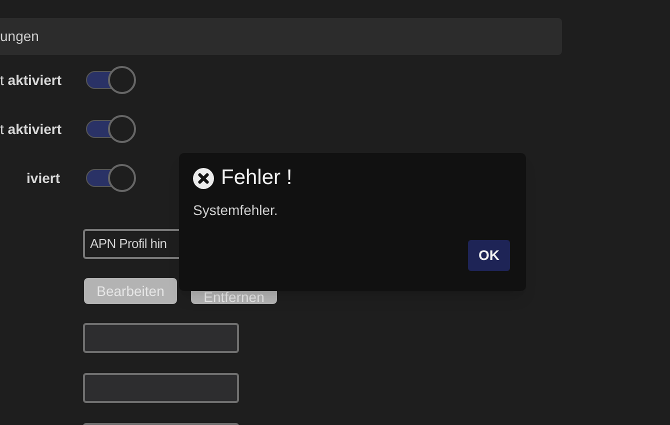 The height and width of the screenshot is (425, 670). What do you see at coordinates (489, 255) in the screenshot?
I see `ok-button: OK` at bounding box center [489, 255].